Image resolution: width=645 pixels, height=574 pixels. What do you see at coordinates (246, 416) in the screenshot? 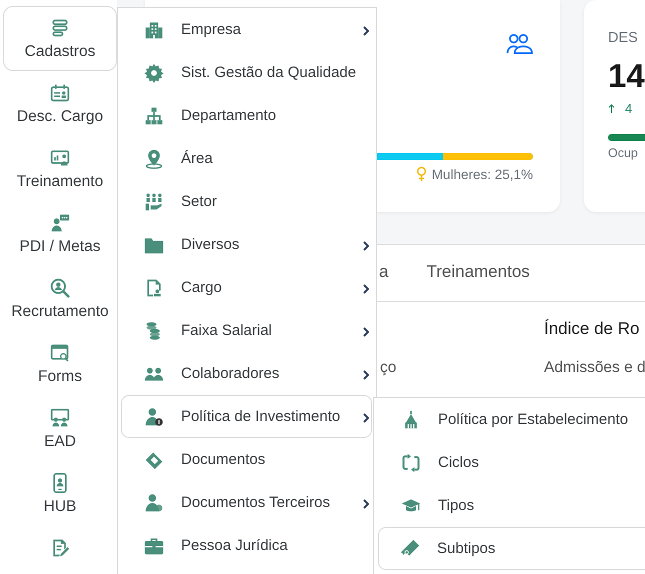
I see `menu-item: Política de Investimento` at bounding box center [246, 416].